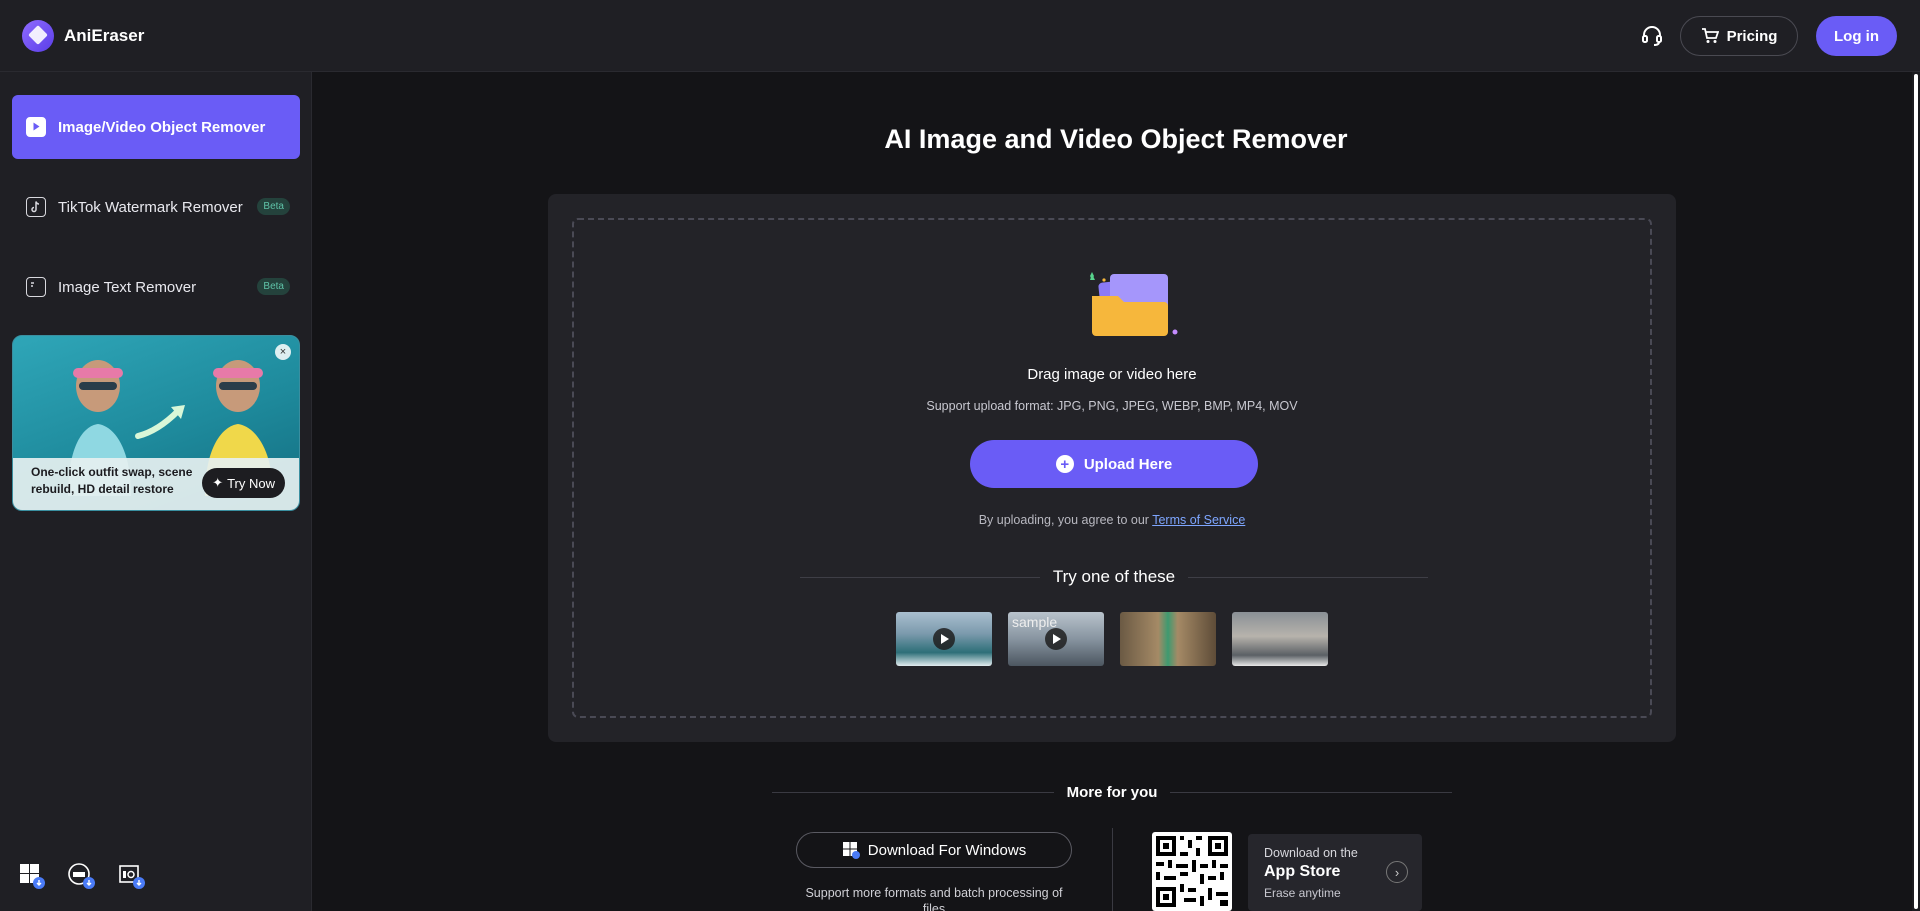  I want to click on cart-icon, so click(1710, 35).